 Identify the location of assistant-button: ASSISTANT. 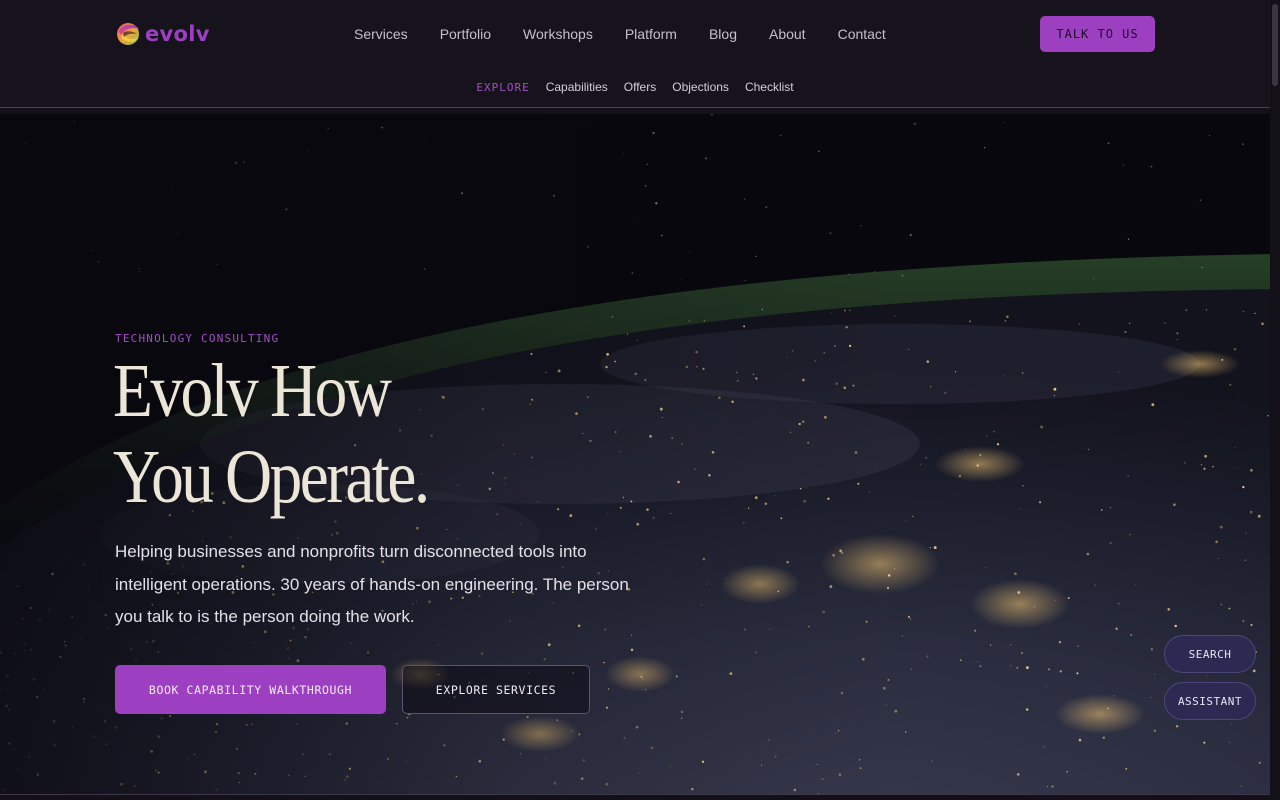
(1210, 701).